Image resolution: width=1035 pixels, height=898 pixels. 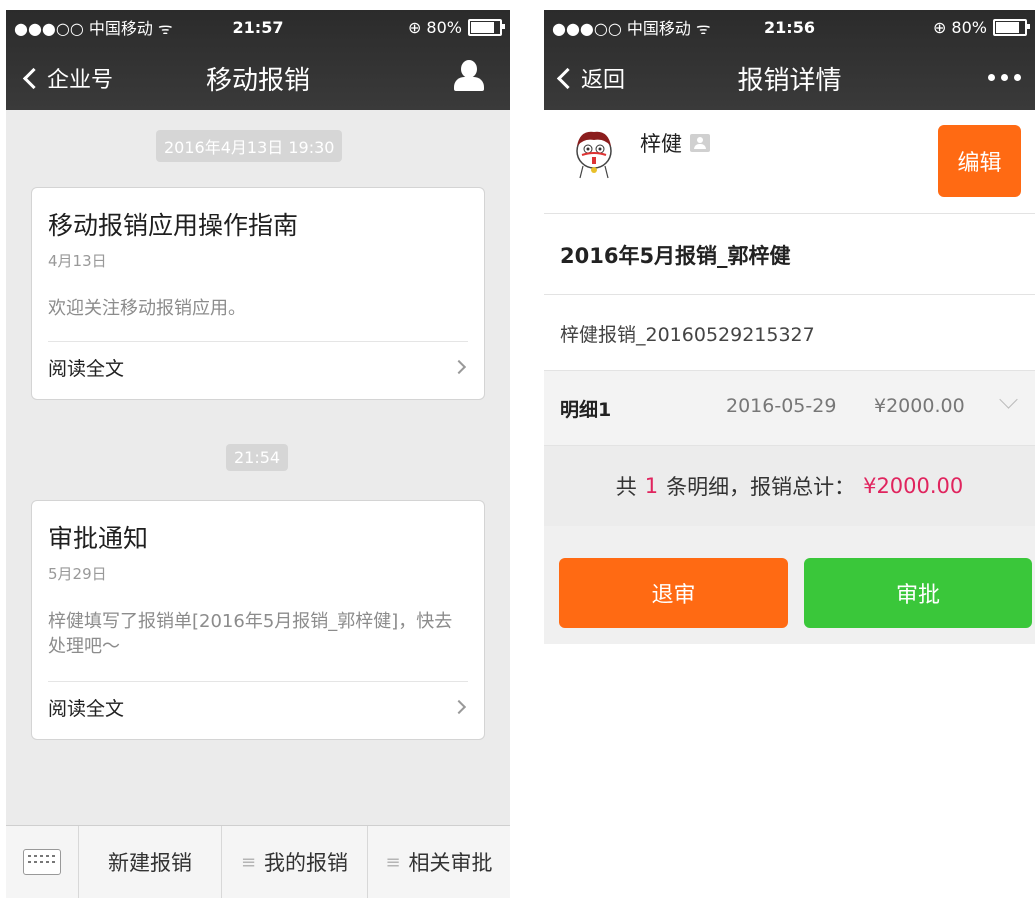 I want to click on menu-new-expense: 新建报销, so click(x=149, y=862).